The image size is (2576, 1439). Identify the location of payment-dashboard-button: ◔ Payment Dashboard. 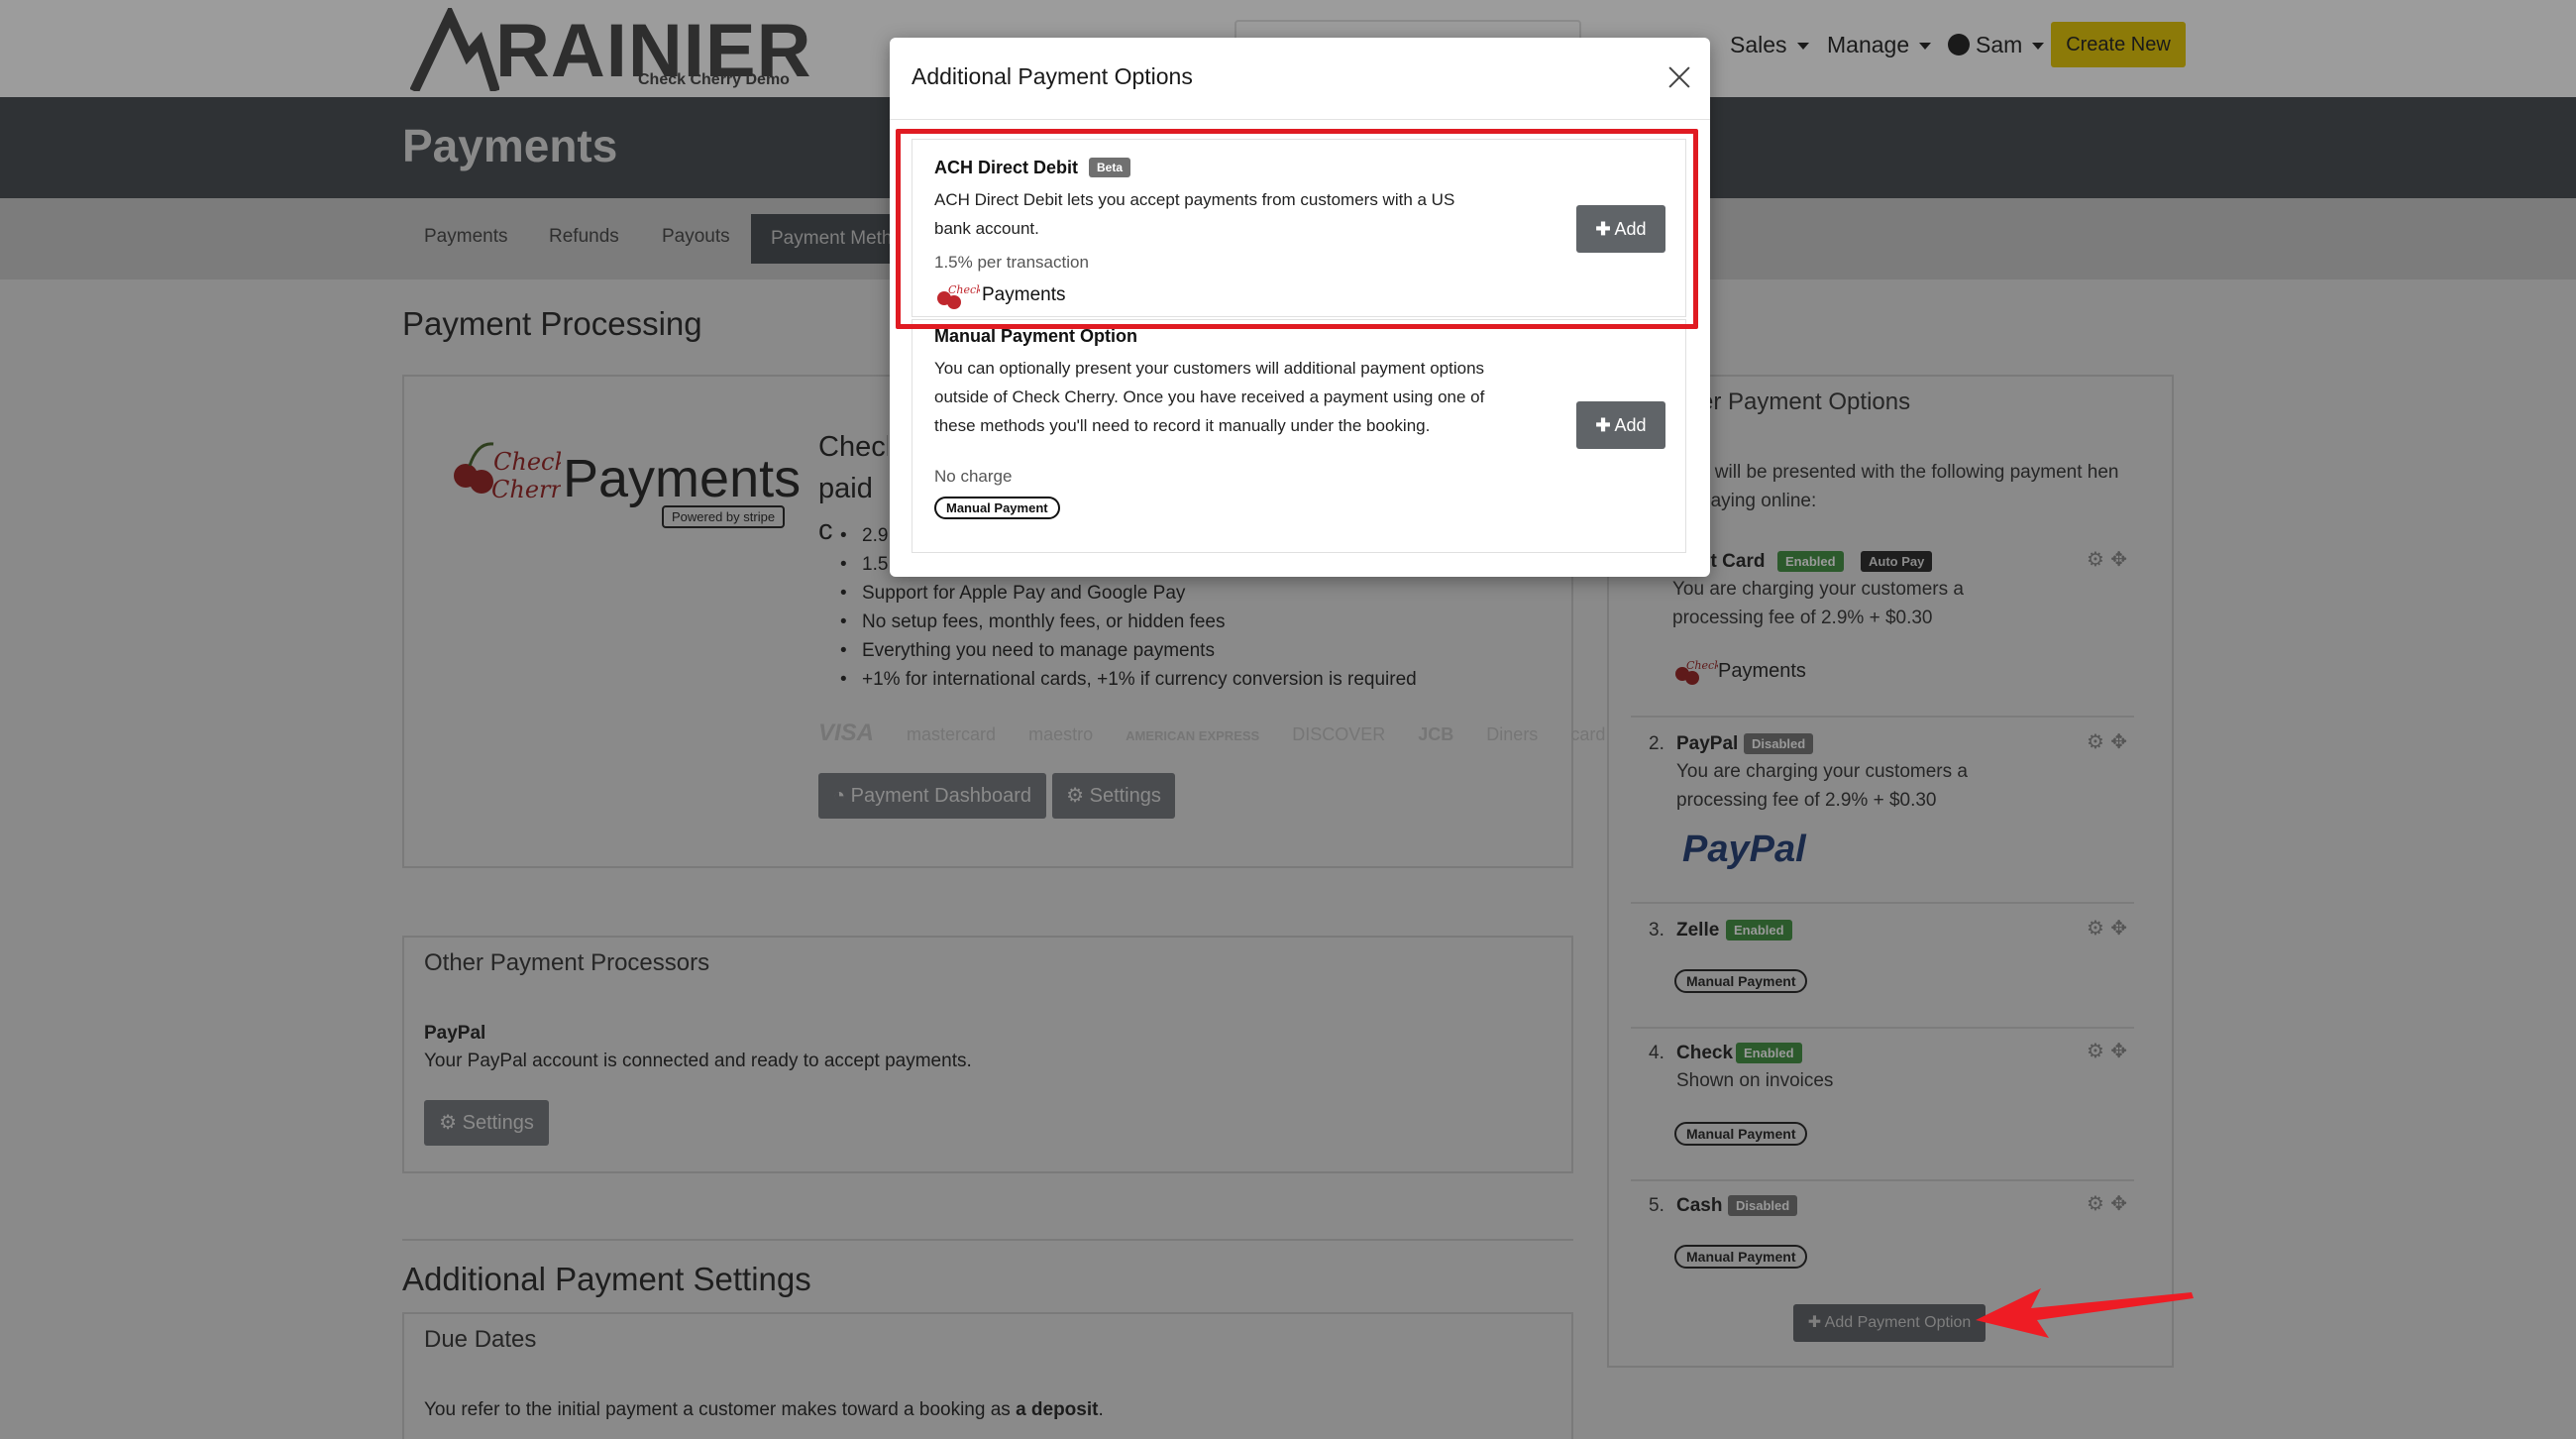
(932, 796).